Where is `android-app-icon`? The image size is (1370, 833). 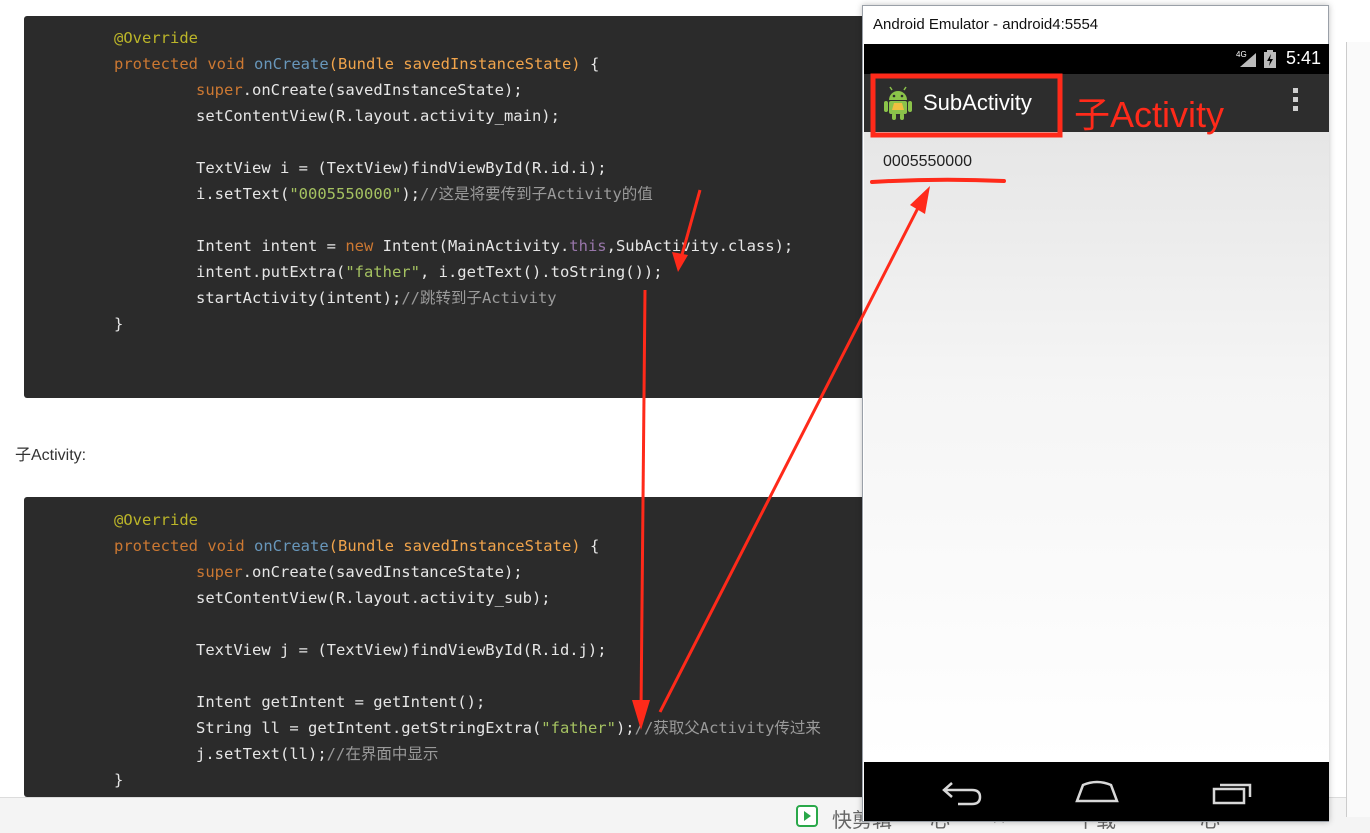 android-app-icon is located at coordinates (898, 103).